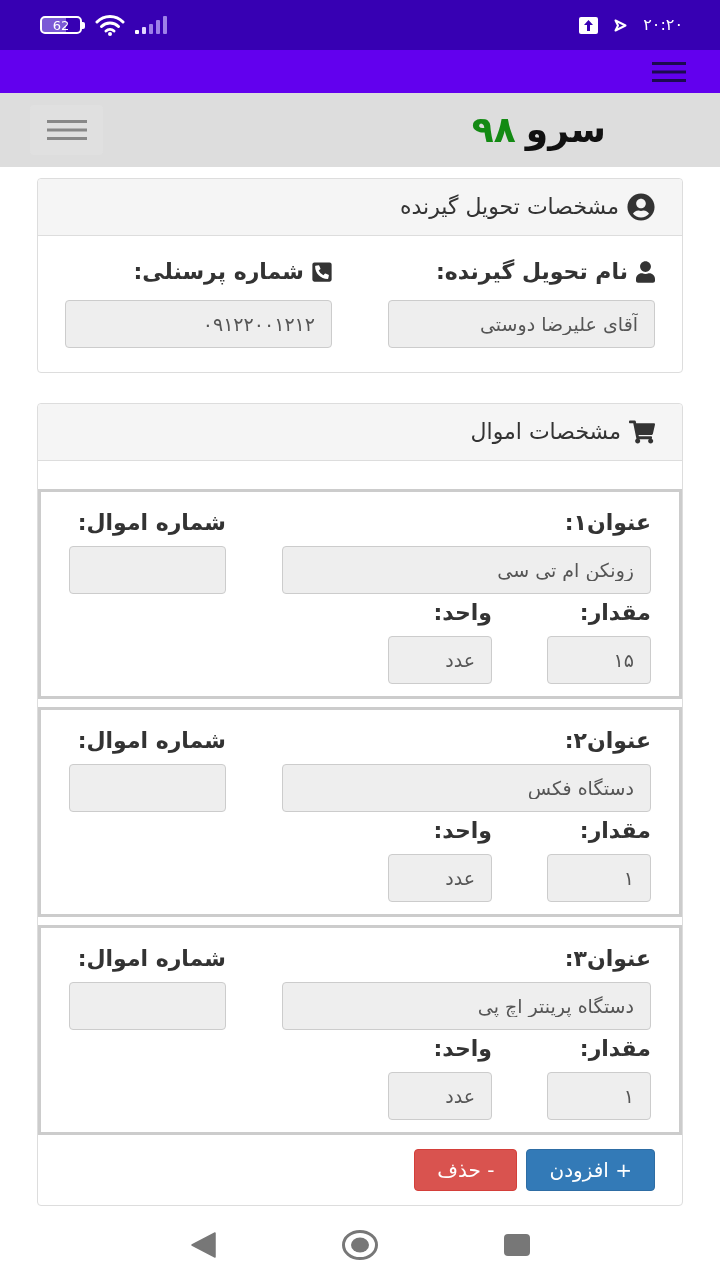 This screenshot has height=1280, width=720. I want to click on add-button: + افزودن, so click(590, 1170).